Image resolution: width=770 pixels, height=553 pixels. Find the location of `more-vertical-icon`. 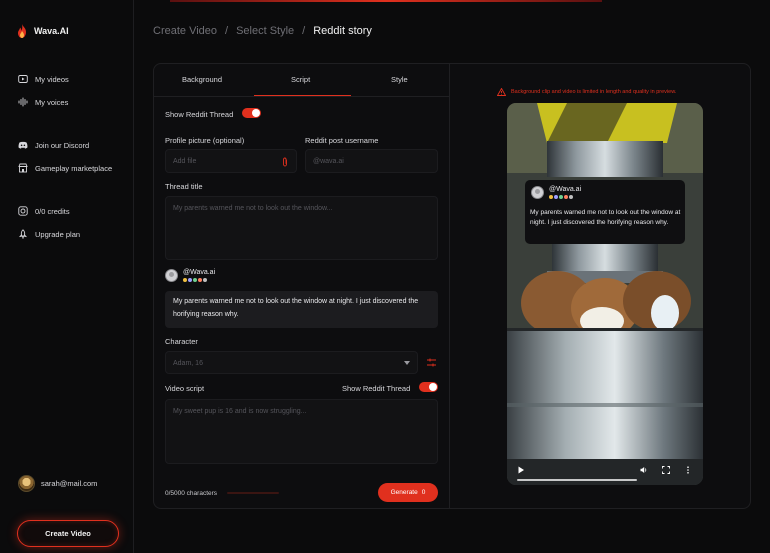

more-vertical-icon is located at coordinates (688, 470).